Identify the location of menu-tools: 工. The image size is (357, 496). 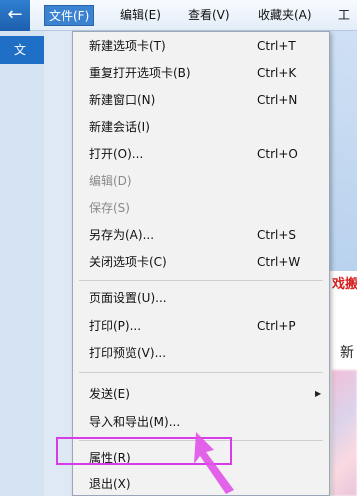
(344, 15).